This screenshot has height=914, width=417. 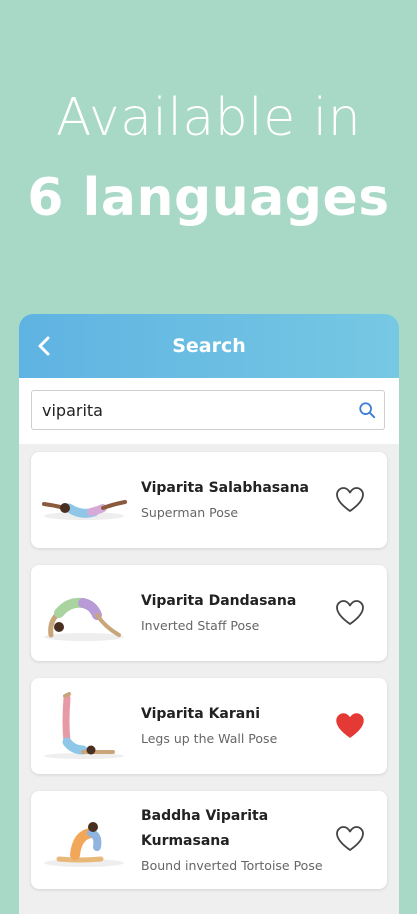 I want to click on search-icon, so click(x=367, y=410).